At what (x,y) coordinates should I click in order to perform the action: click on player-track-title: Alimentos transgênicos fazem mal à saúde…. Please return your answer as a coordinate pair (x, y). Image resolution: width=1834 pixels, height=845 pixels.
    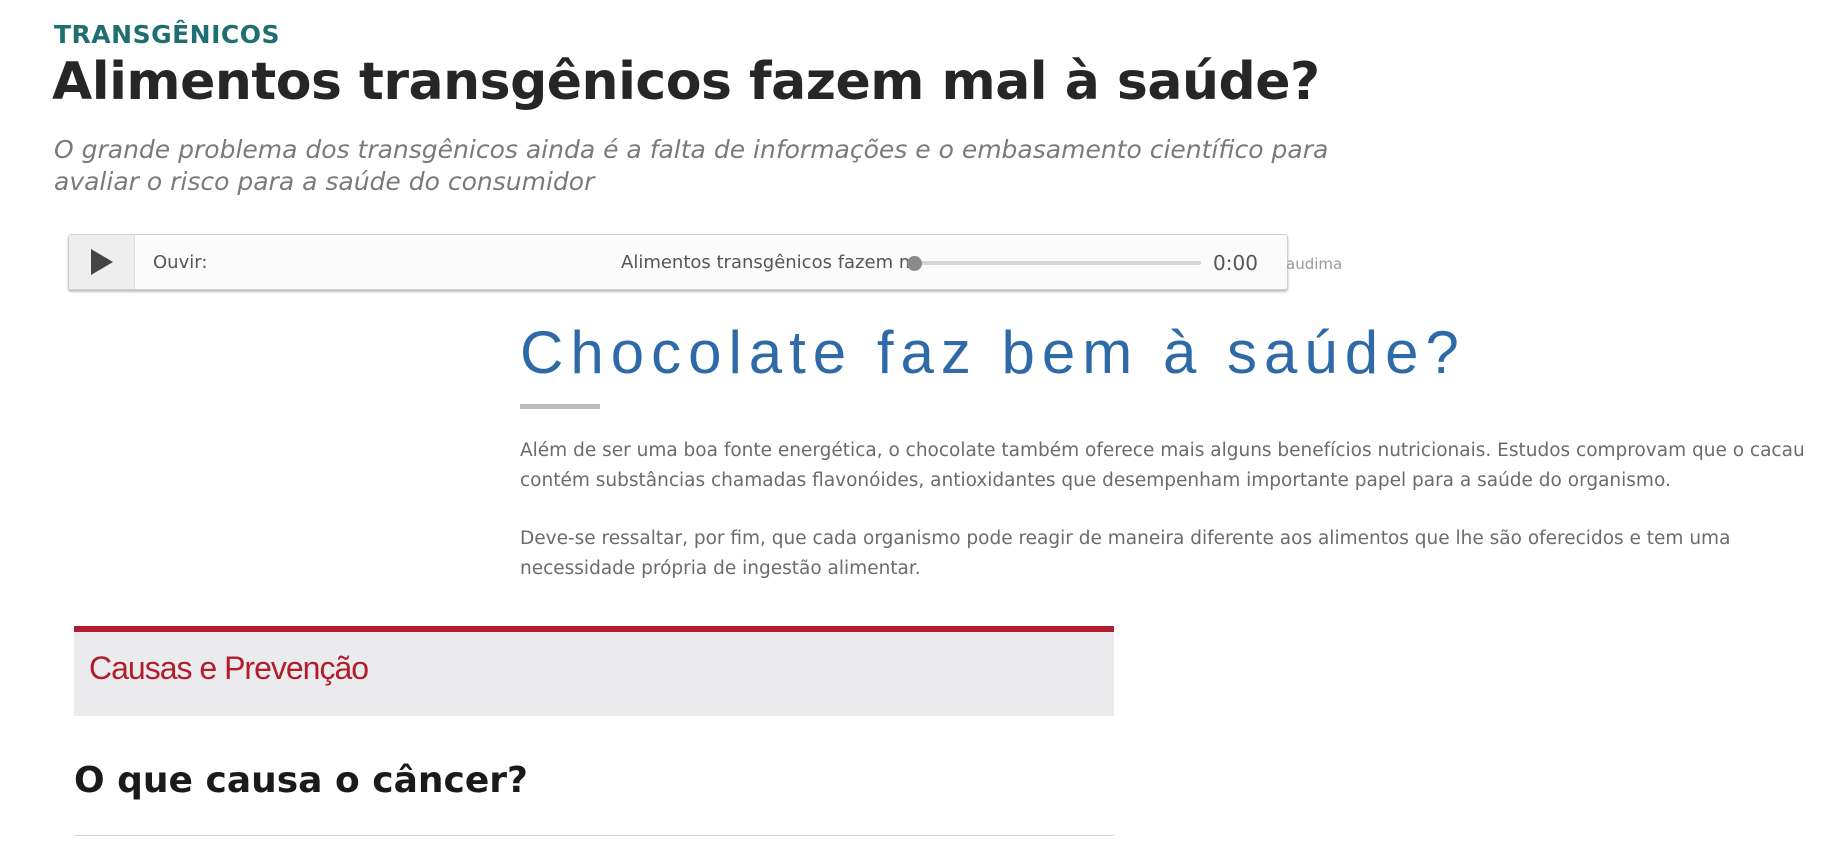
    Looking at the image, I should click on (768, 262).